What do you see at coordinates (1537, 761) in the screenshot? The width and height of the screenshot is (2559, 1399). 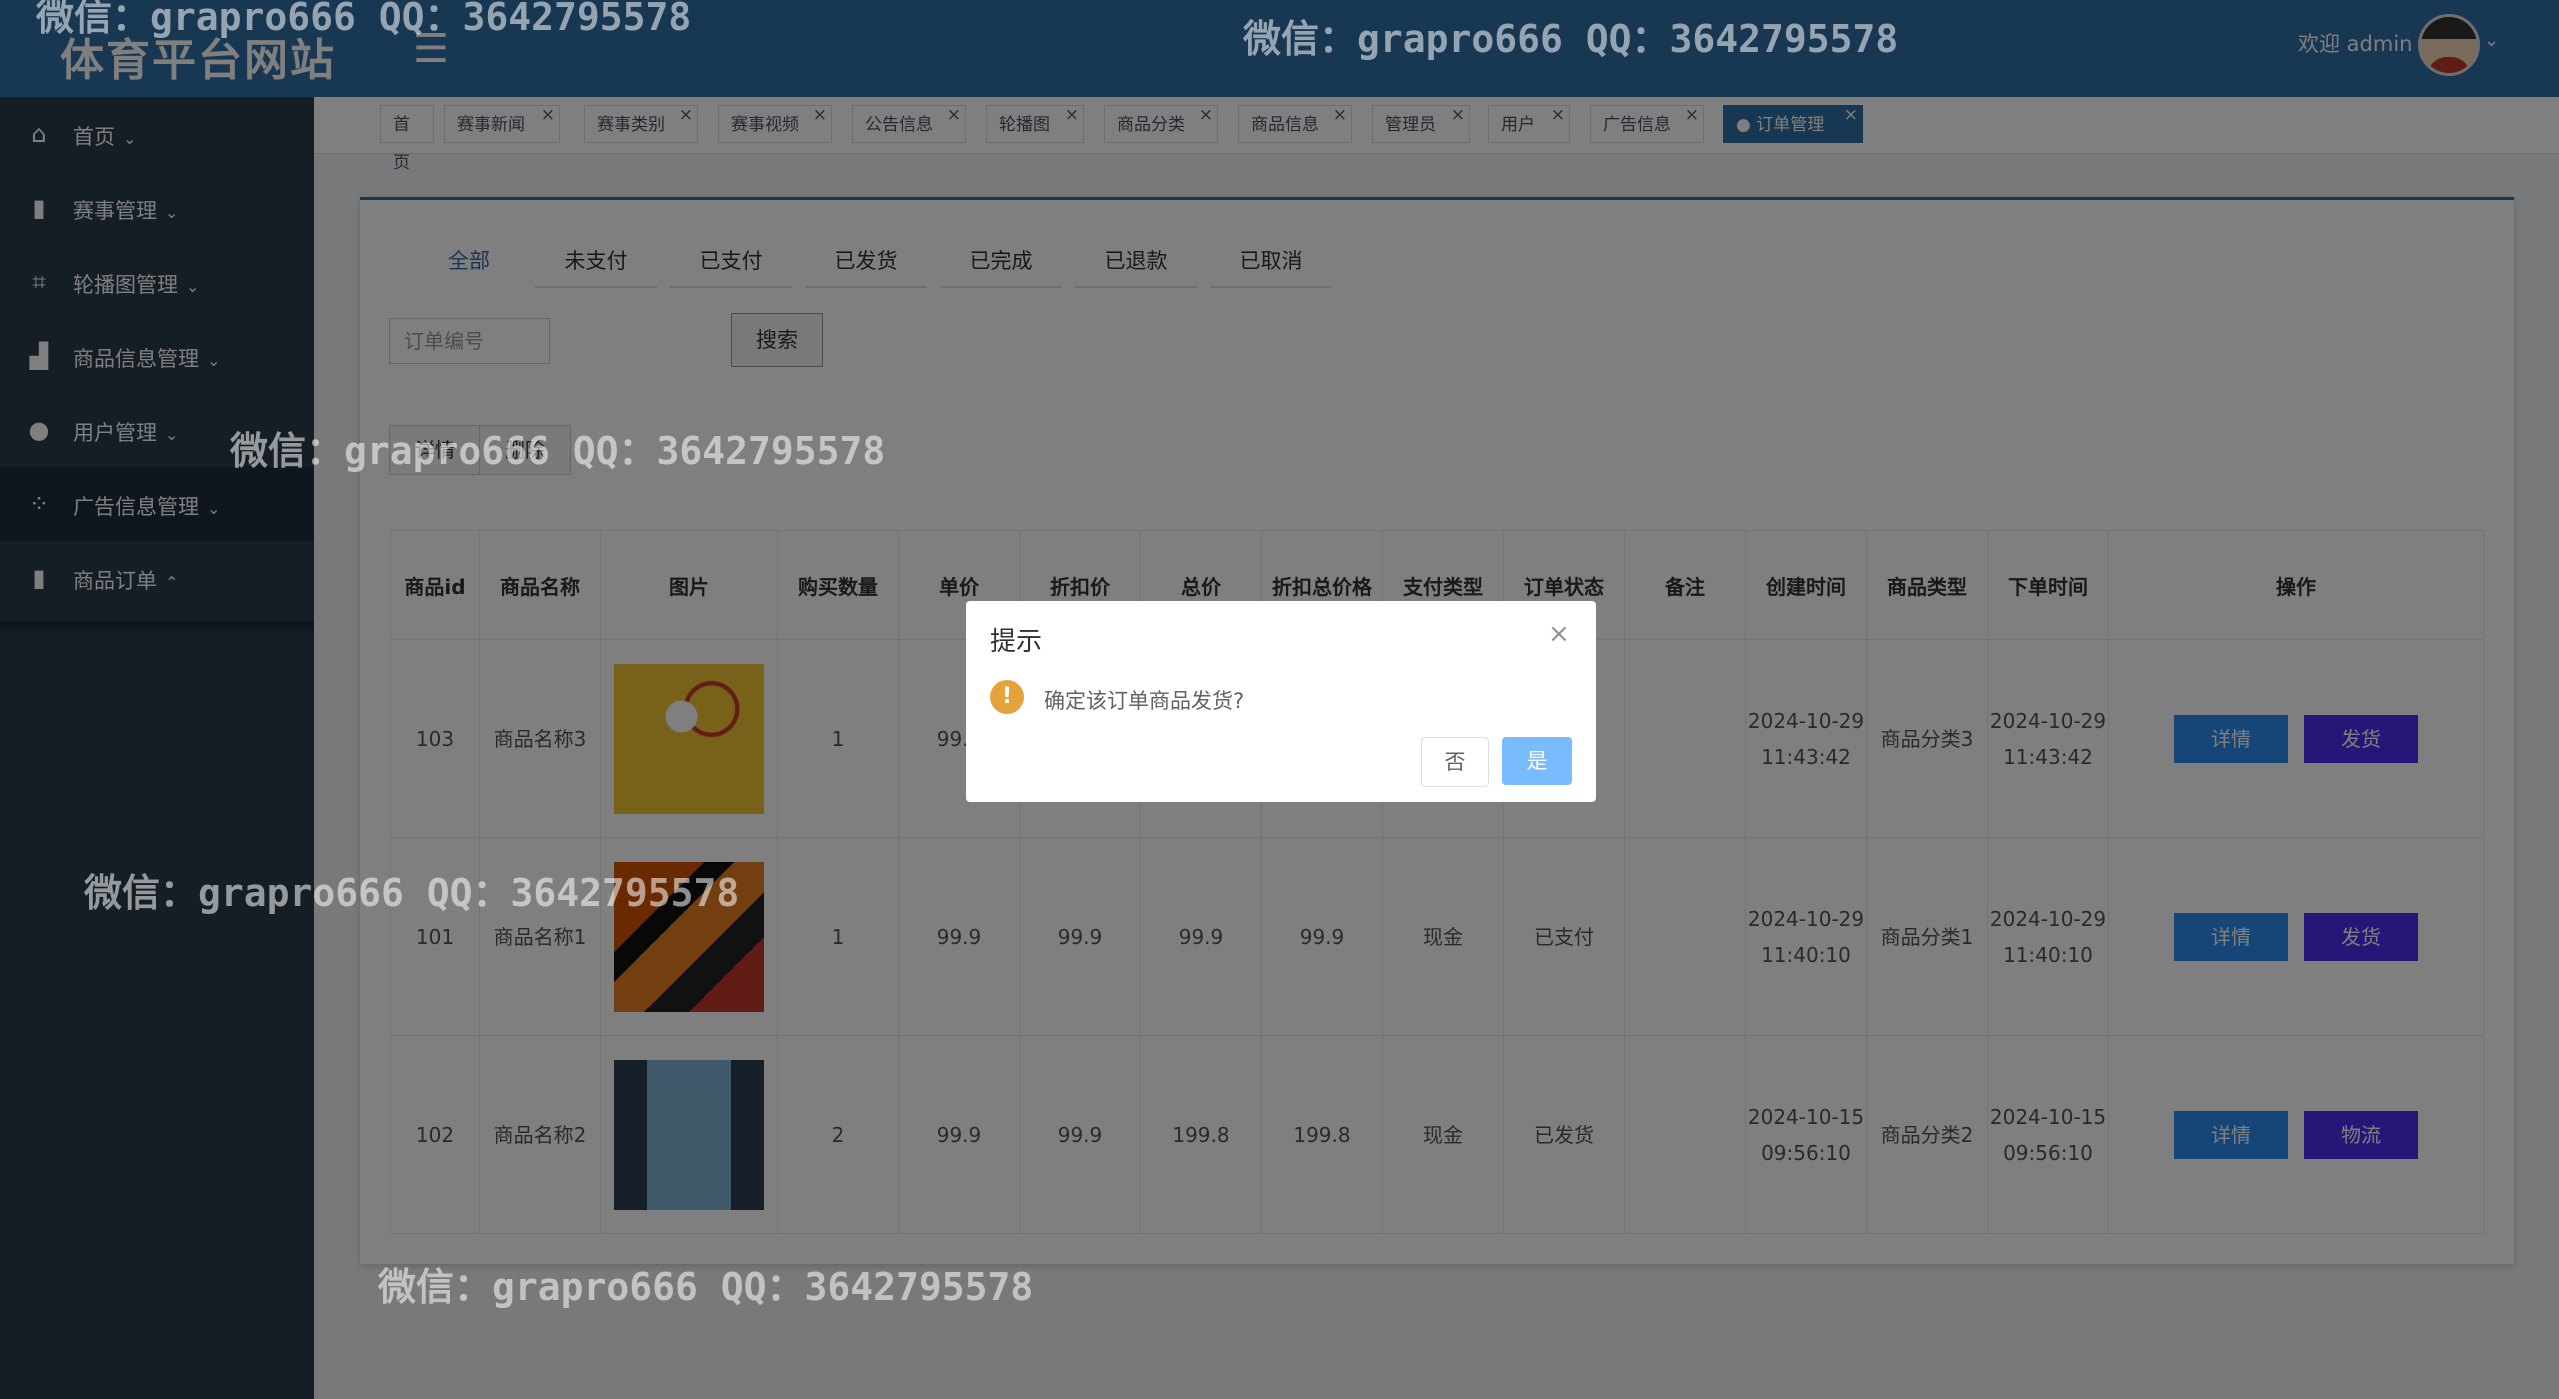 I see `confirm-button: 是` at bounding box center [1537, 761].